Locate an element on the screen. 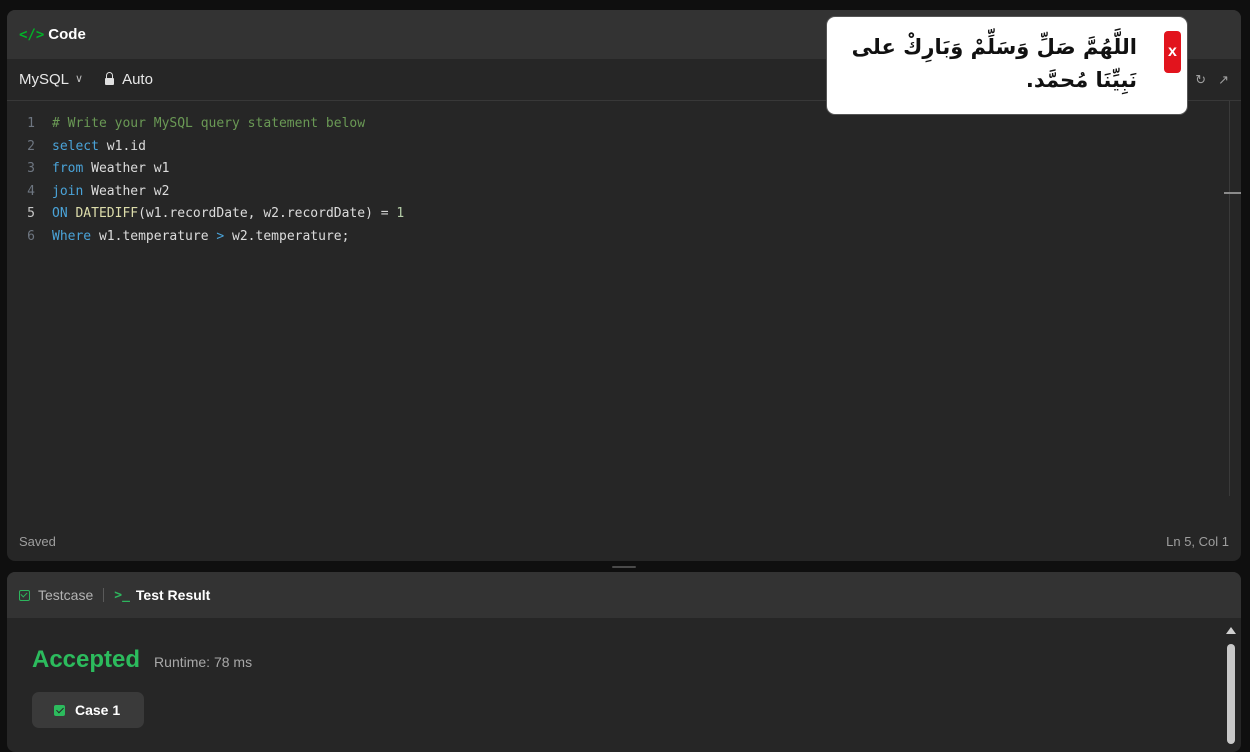  code-token: DATEDIFF is located at coordinates (103, 213).